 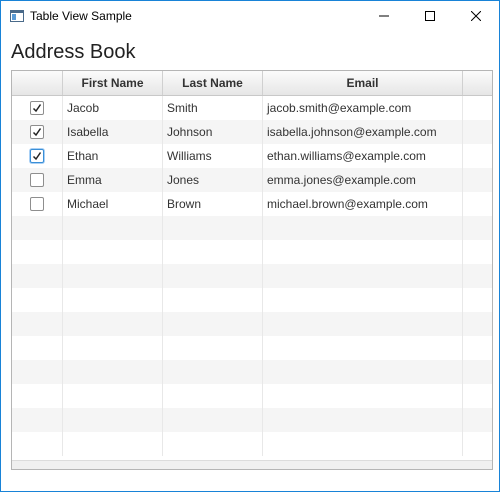 What do you see at coordinates (213, 204) in the screenshot?
I see `last-name-cell: Brown` at bounding box center [213, 204].